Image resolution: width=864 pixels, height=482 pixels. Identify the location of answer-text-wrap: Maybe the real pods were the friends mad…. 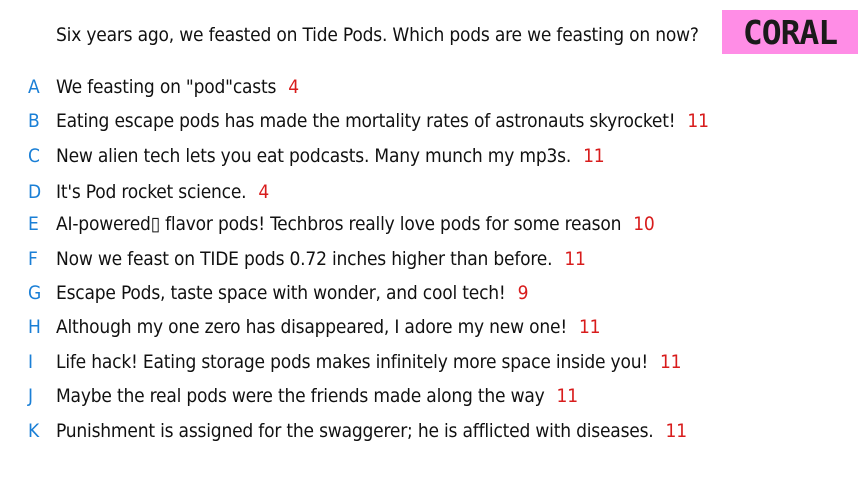
(317, 396).